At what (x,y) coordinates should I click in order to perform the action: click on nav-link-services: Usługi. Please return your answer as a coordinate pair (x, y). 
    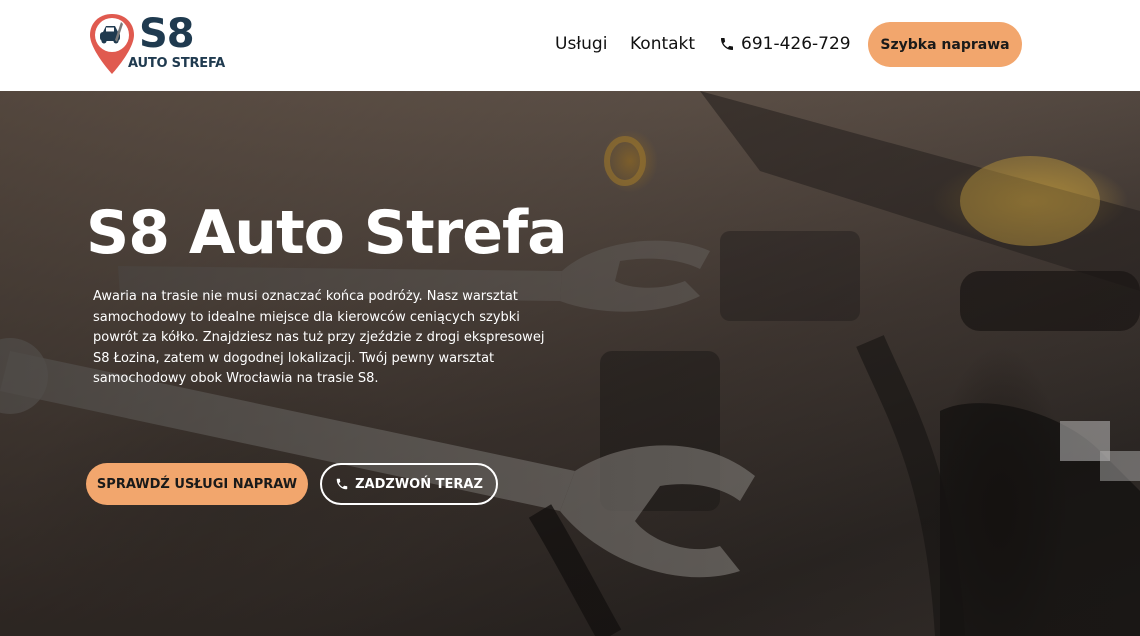
    Looking at the image, I should click on (581, 44).